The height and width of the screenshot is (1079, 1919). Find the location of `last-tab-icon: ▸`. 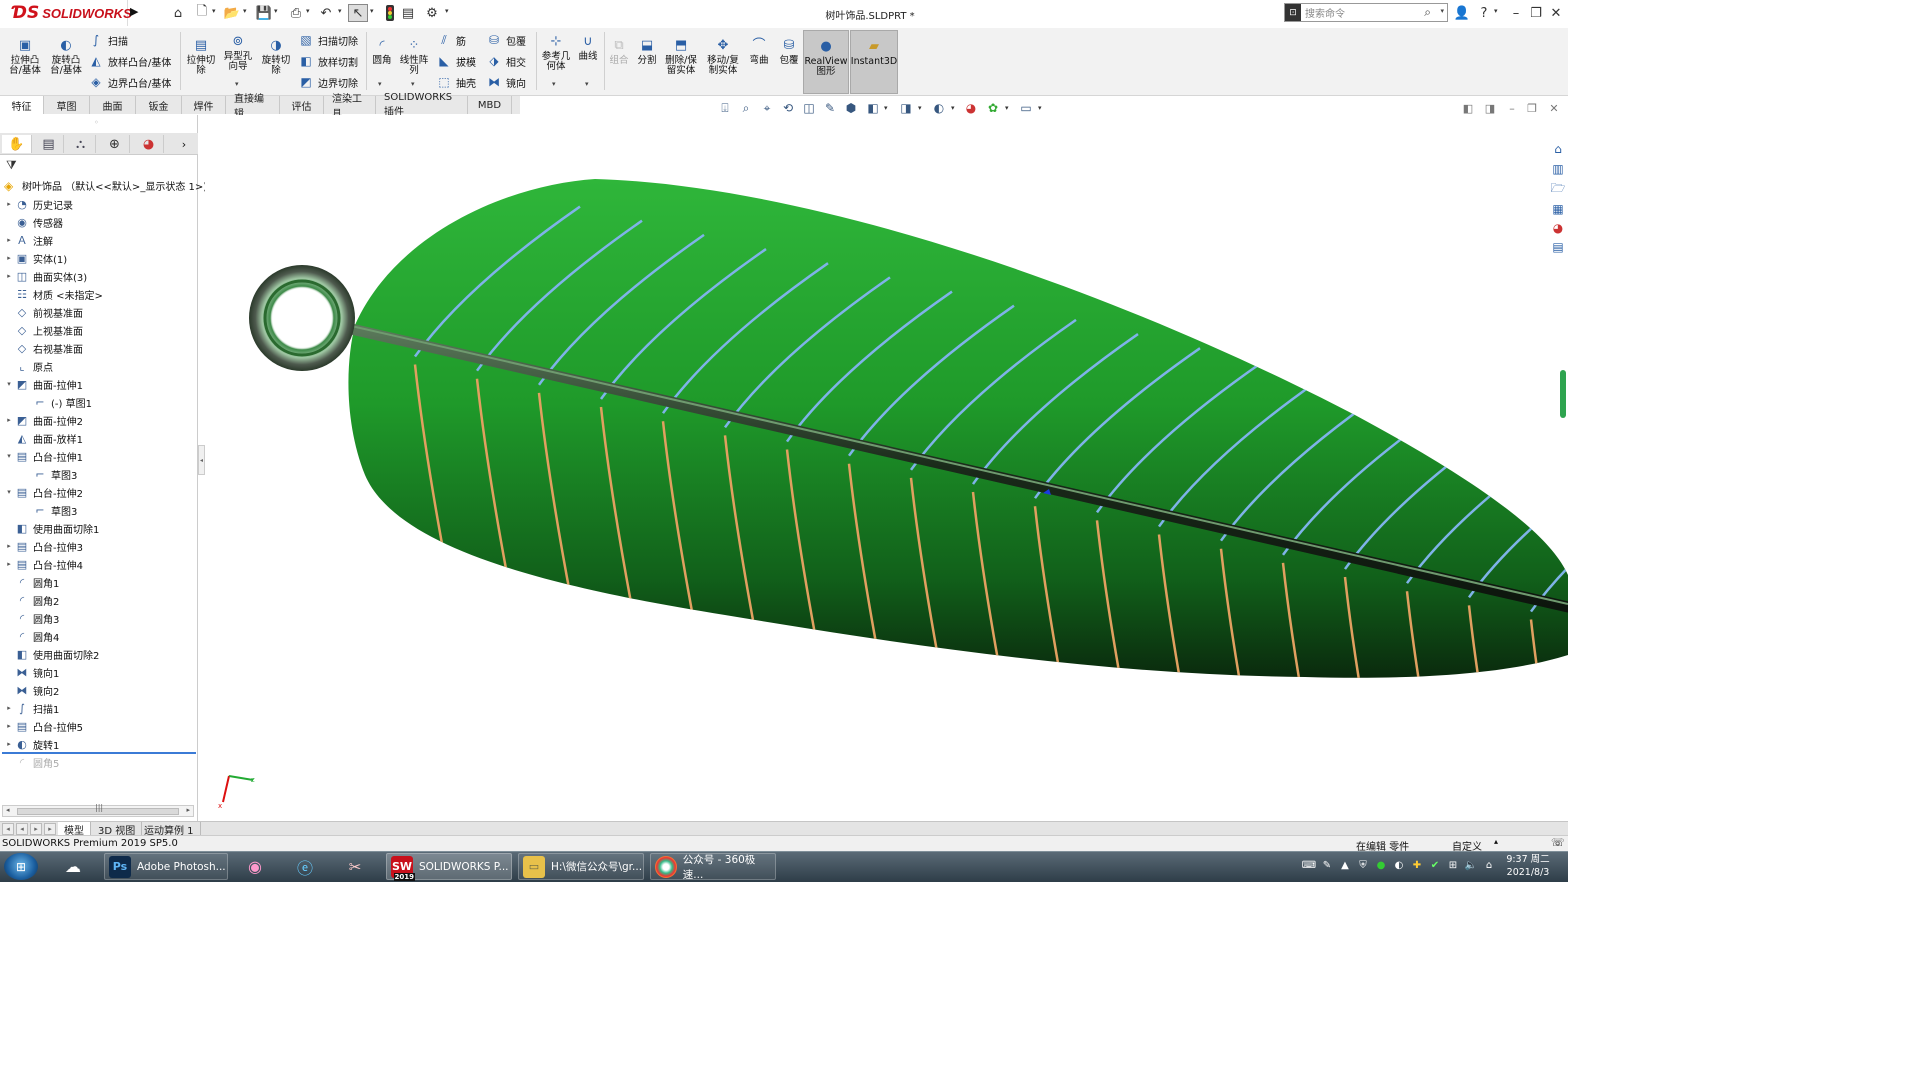

last-tab-icon: ▸ is located at coordinates (50, 829).